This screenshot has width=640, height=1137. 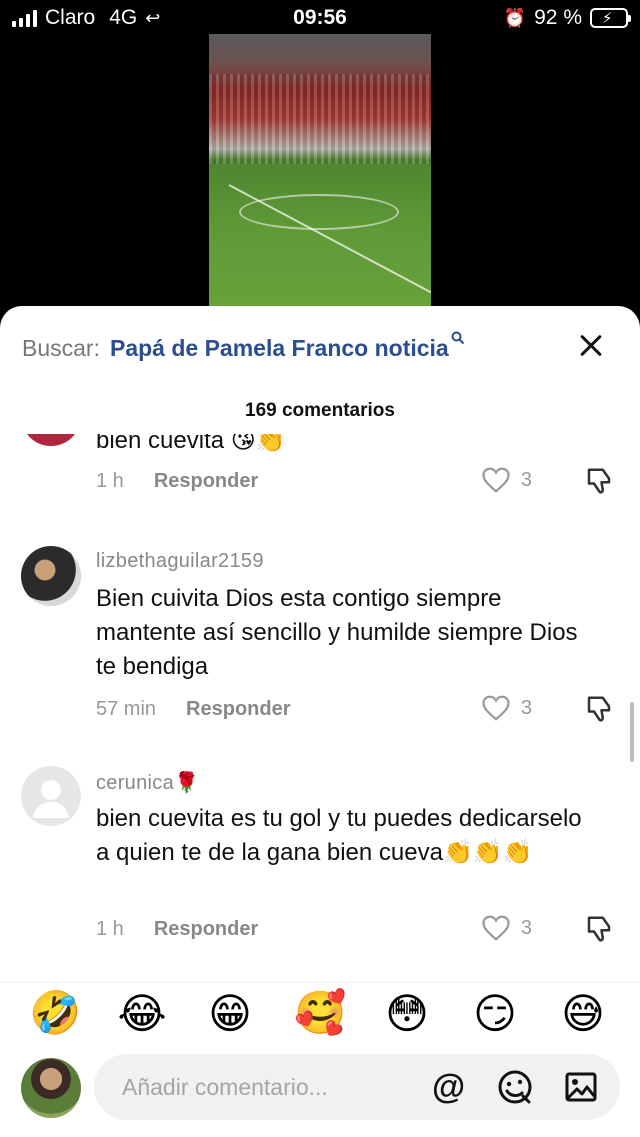 I want to click on emoji-button: 🥰, so click(x=320, y=1013).